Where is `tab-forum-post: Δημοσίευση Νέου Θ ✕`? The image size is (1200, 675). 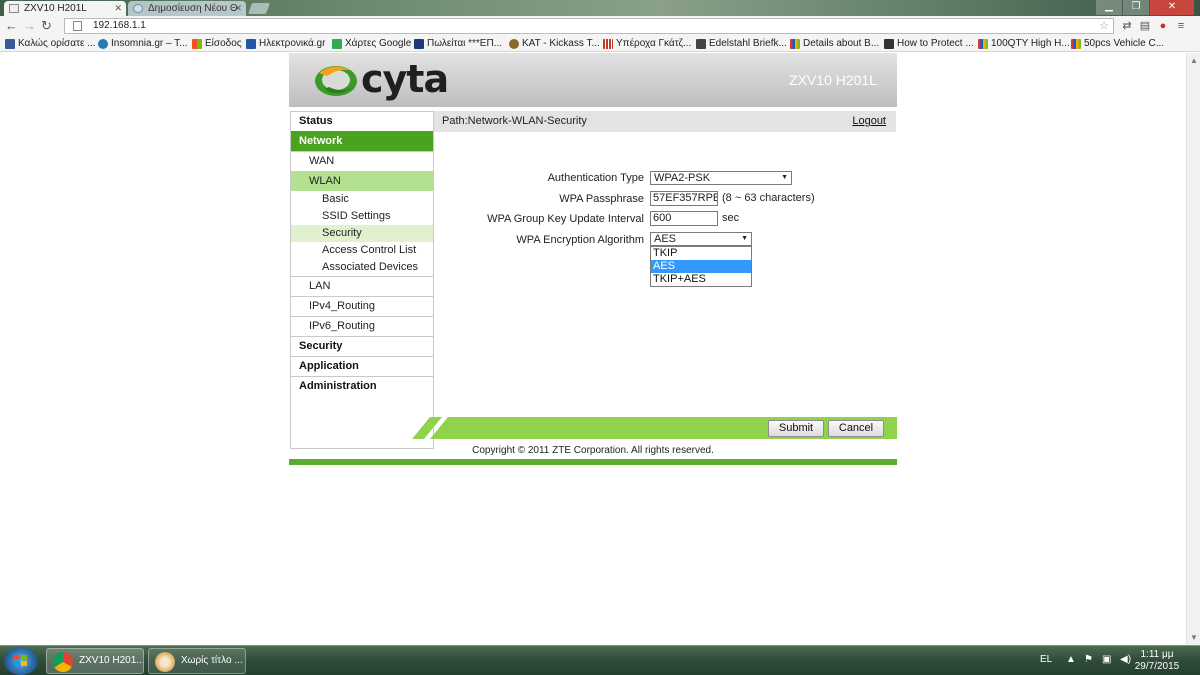
tab-forum-post: Δημοσίευση Νέου Θ ✕ is located at coordinates (187, 8).